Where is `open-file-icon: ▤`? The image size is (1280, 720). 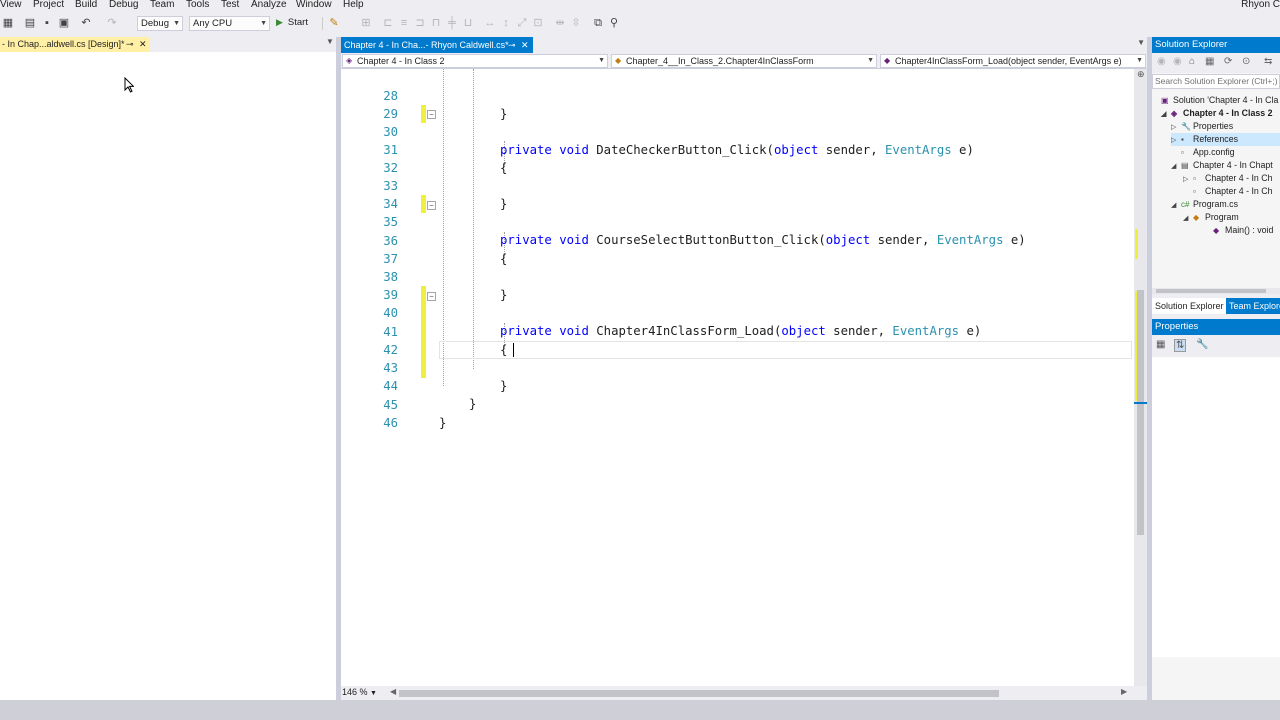
open-file-icon: ▤ is located at coordinates (30, 23).